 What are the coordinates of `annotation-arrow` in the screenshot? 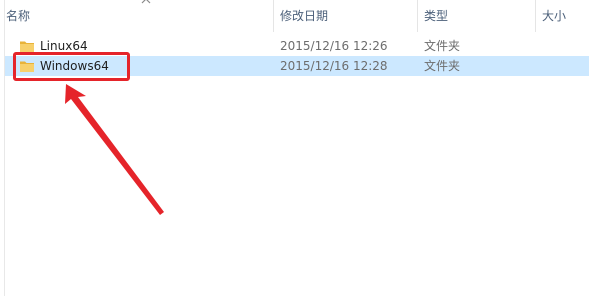 It's located at (114, 149).